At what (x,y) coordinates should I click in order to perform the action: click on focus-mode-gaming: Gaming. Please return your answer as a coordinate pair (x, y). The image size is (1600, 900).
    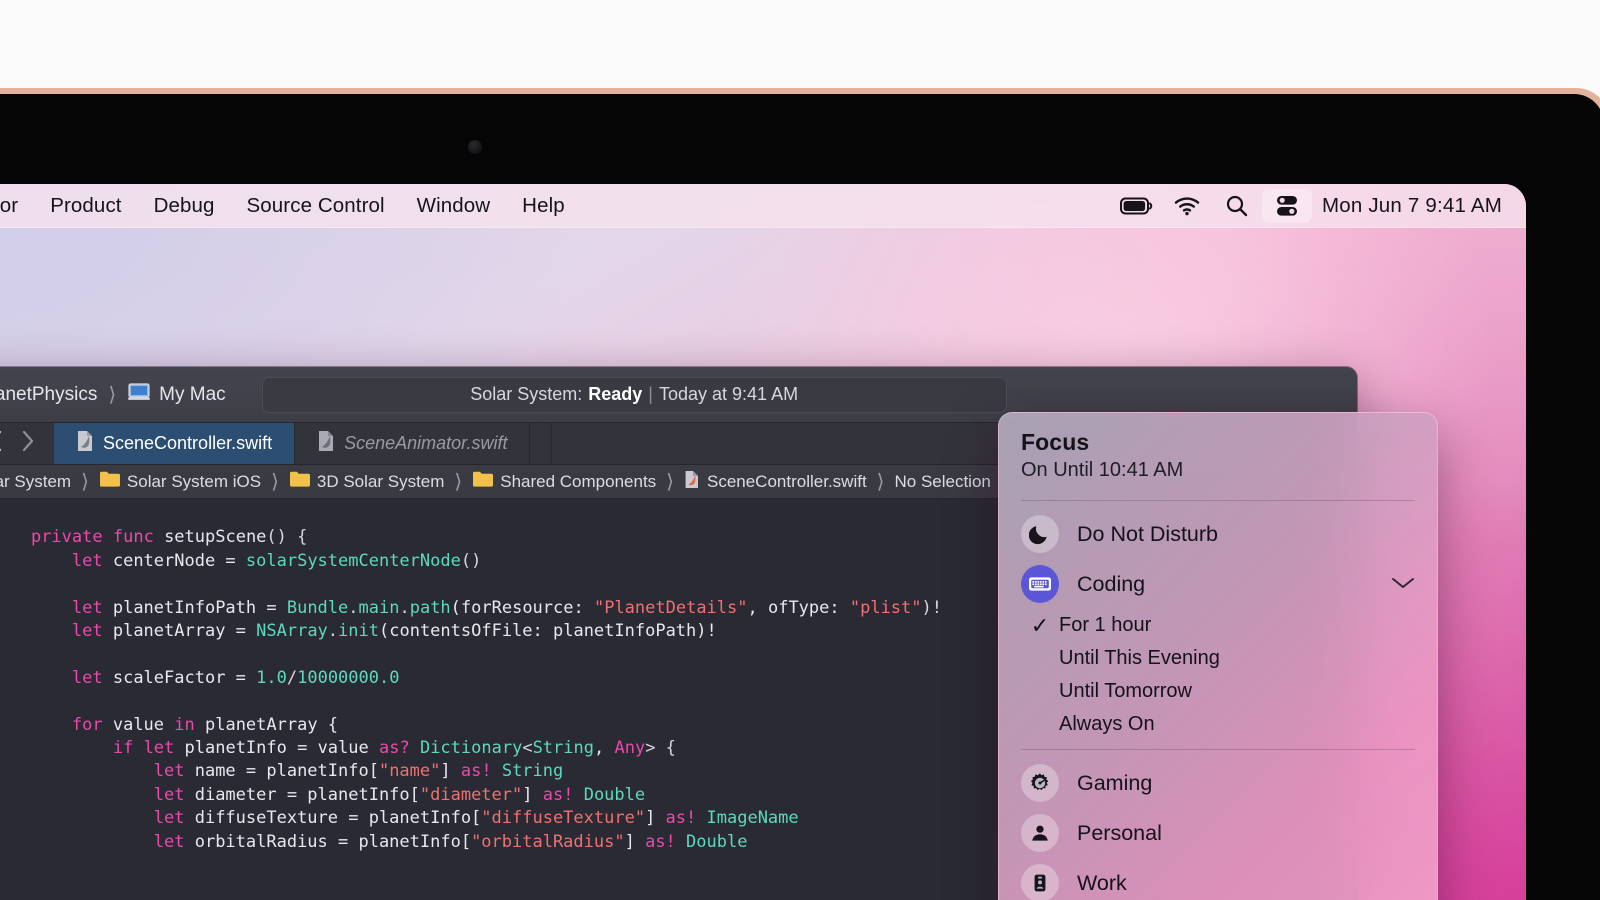
    Looking at the image, I should click on (1218, 783).